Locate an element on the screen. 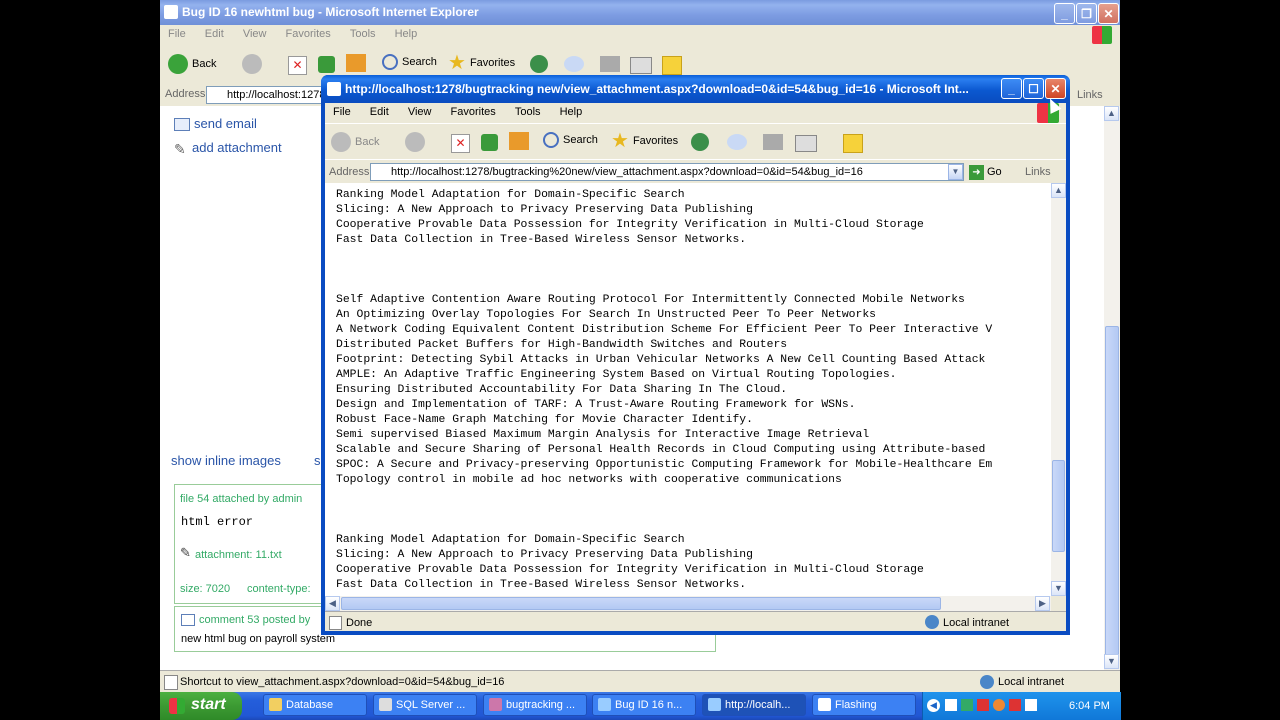  tray-arrow-icon: ◀ is located at coordinates (933, 705).